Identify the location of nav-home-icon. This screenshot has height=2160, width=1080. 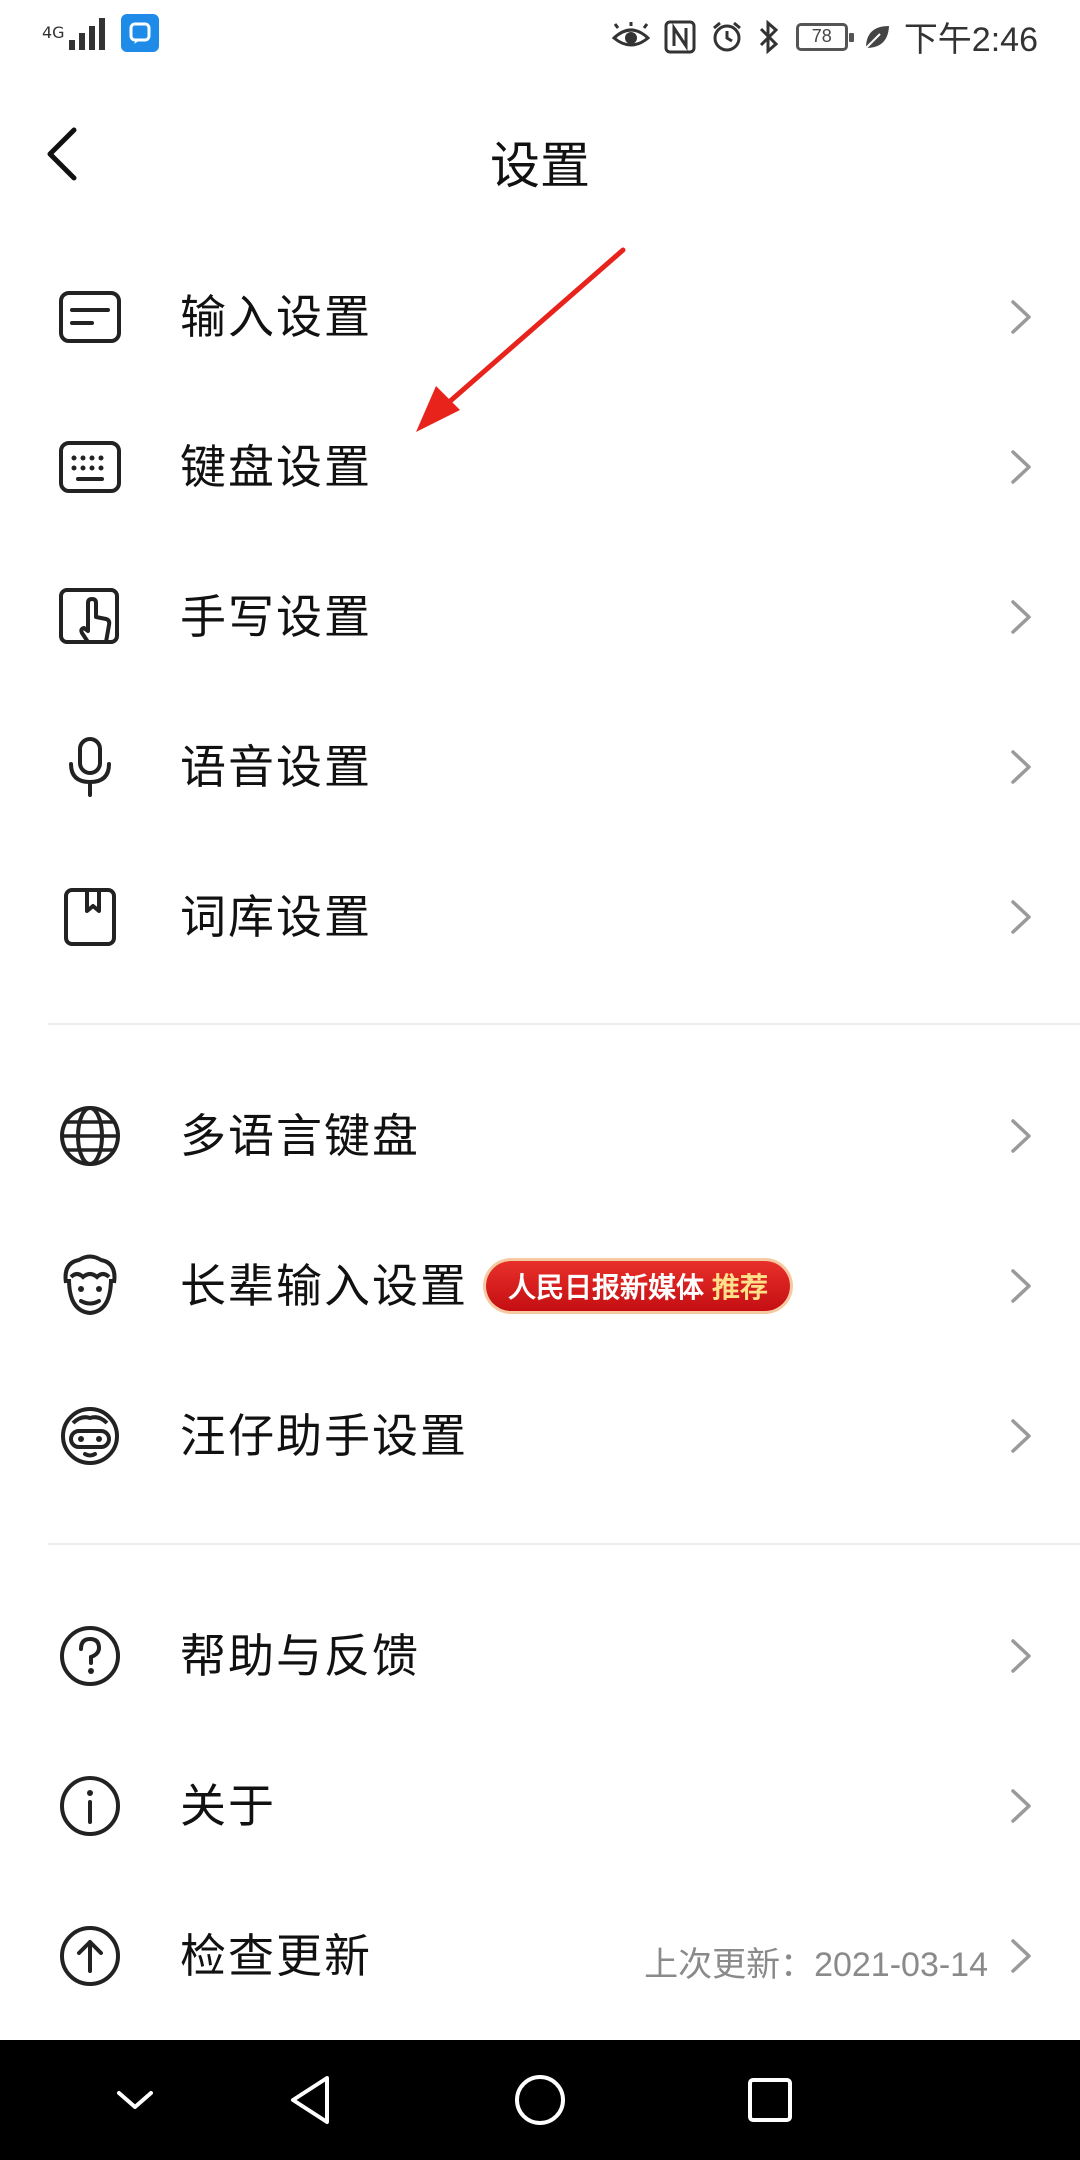
(540, 2100).